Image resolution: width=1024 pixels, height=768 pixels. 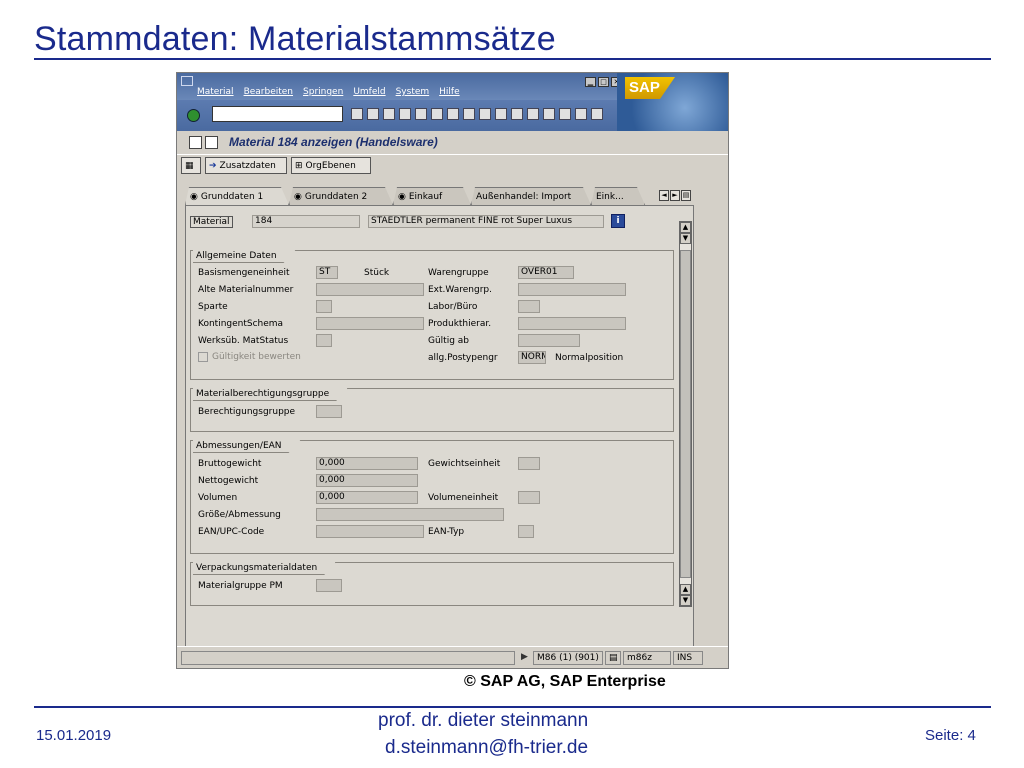 I want to click on back-icon, so click(x=389, y=114).